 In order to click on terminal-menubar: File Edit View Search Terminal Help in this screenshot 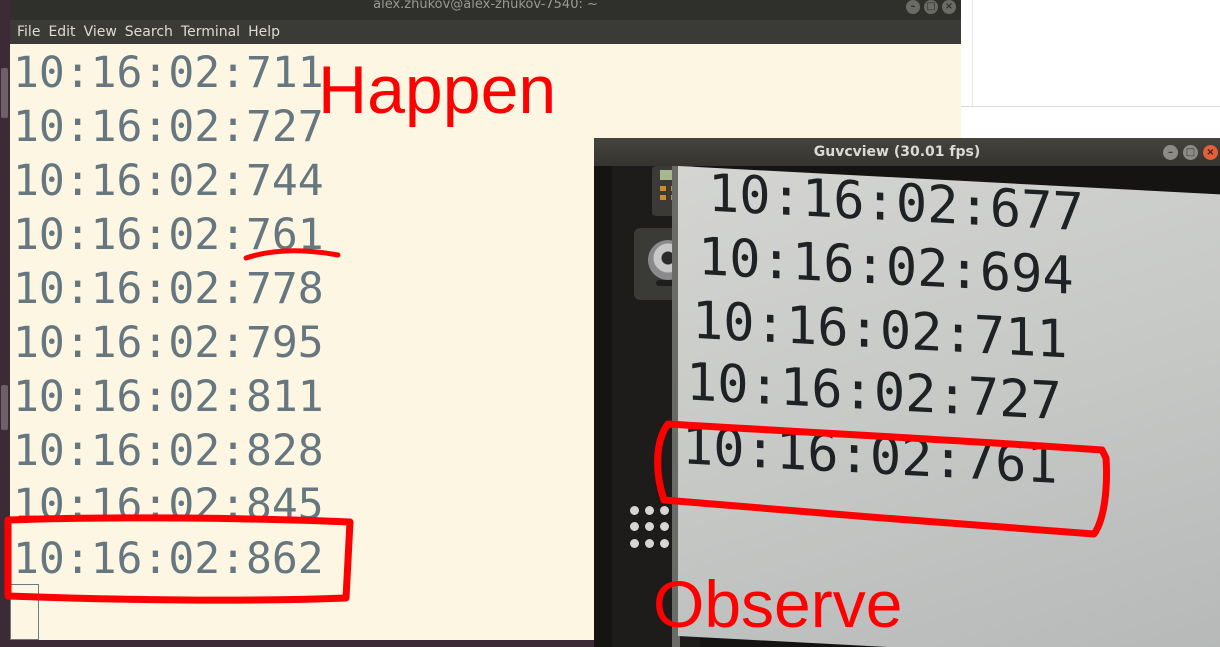, I will do `click(485, 32)`.